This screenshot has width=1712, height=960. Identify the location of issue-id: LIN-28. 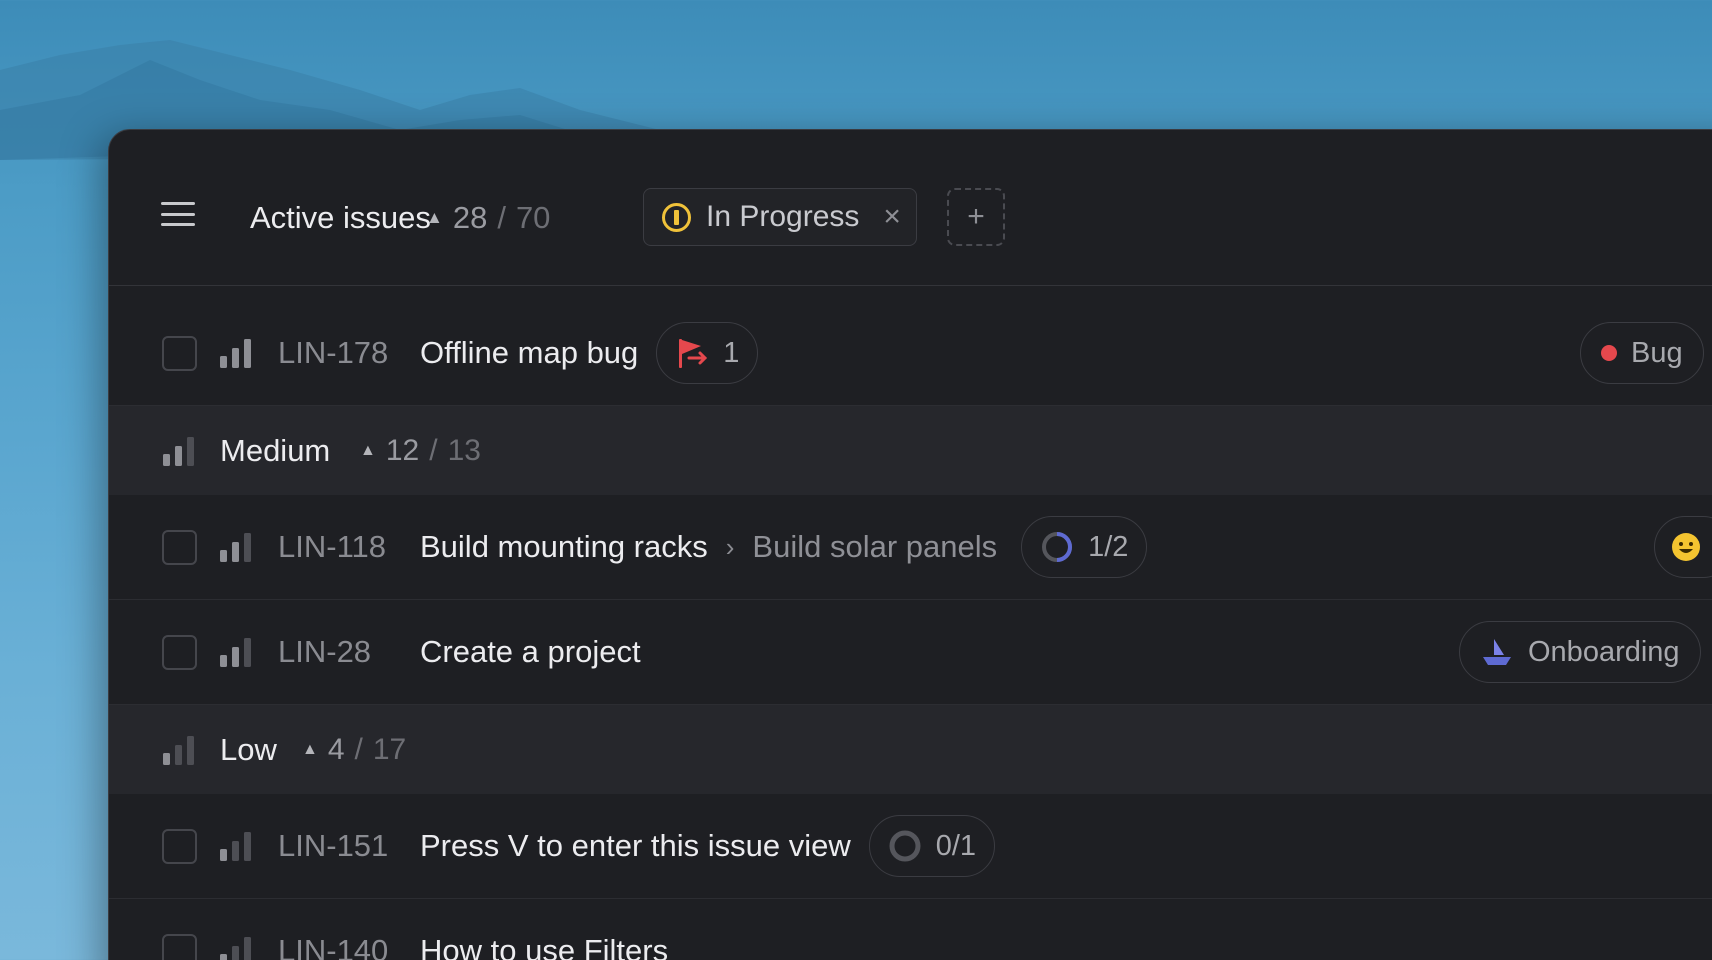
(325, 651).